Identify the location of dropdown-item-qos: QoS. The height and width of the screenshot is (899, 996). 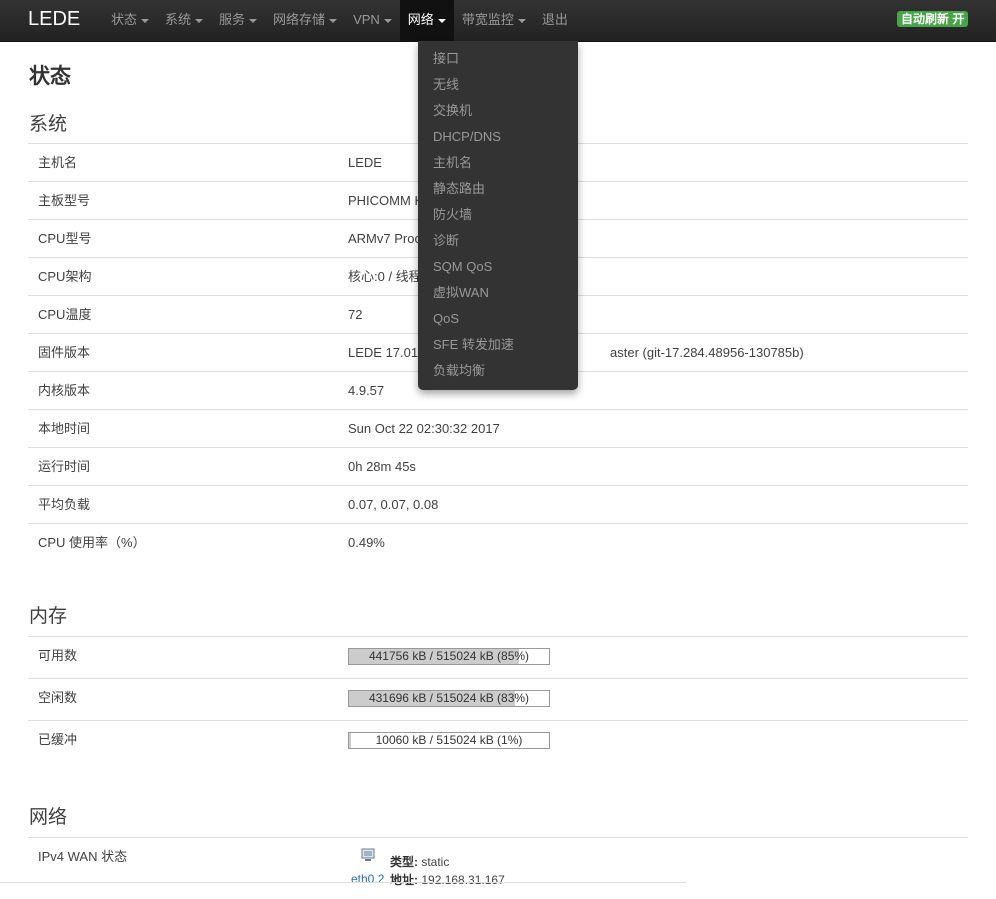
(446, 319).